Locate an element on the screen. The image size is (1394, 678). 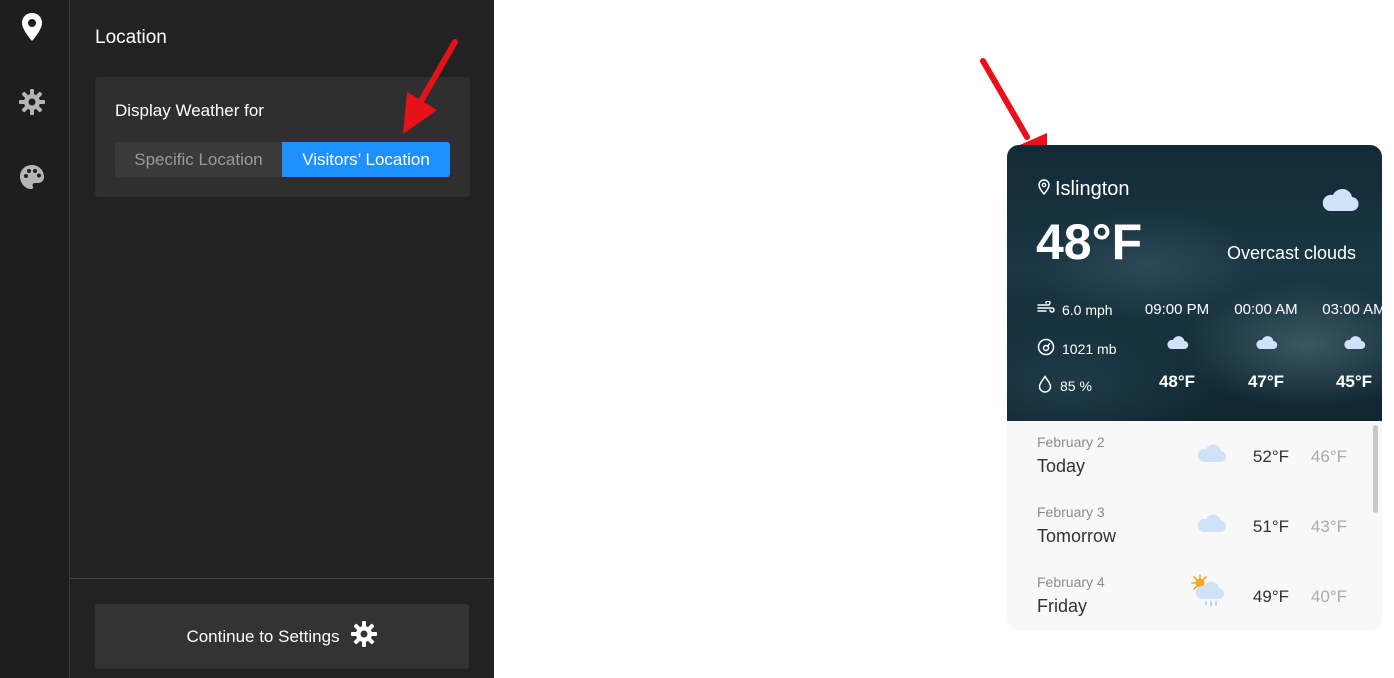
pressure-value: 1021 mb is located at coordinates (1089, 348).